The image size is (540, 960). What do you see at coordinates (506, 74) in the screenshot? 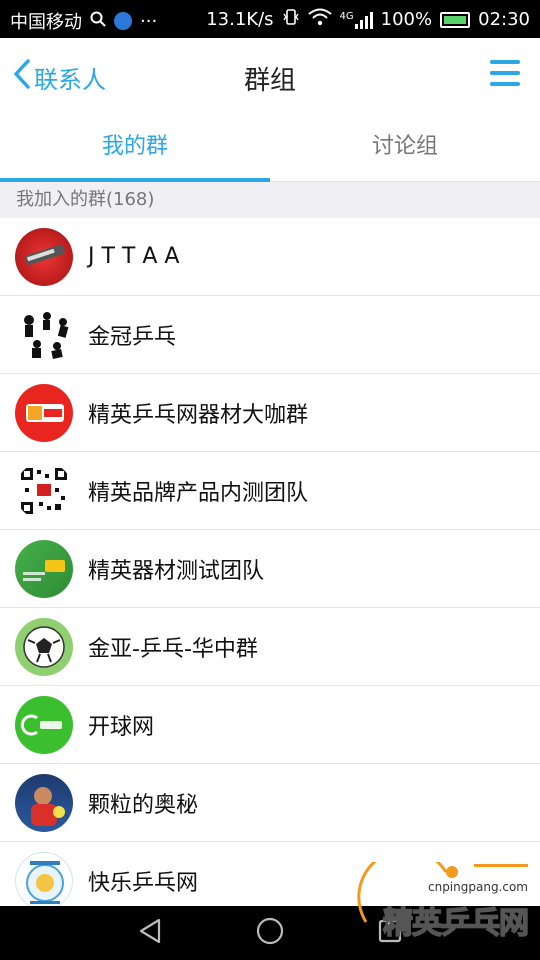
I see `menu-button` at bounding box center [506, 74].